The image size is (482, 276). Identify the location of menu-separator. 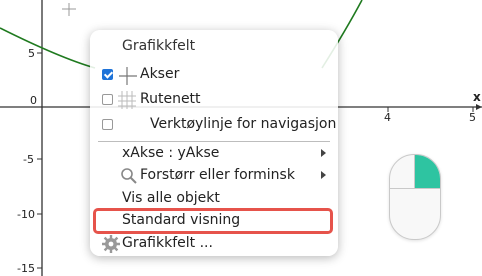
(214, 141).